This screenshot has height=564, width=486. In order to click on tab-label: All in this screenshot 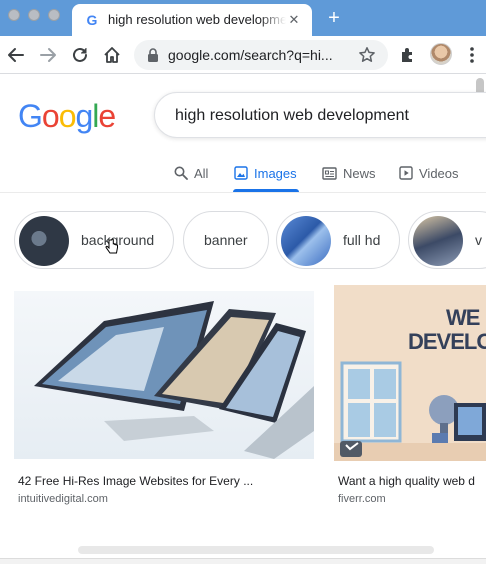, I will do `click(201, 173)`.